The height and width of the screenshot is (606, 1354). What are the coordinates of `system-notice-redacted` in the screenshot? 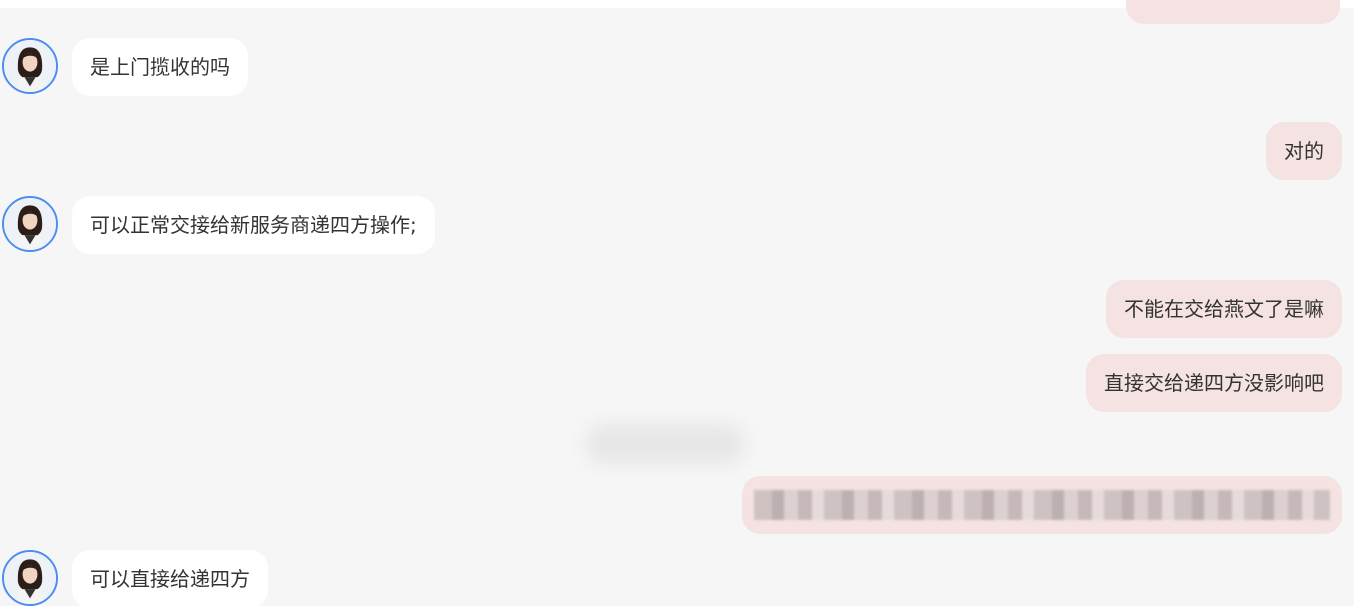 It's located at (665, 444).